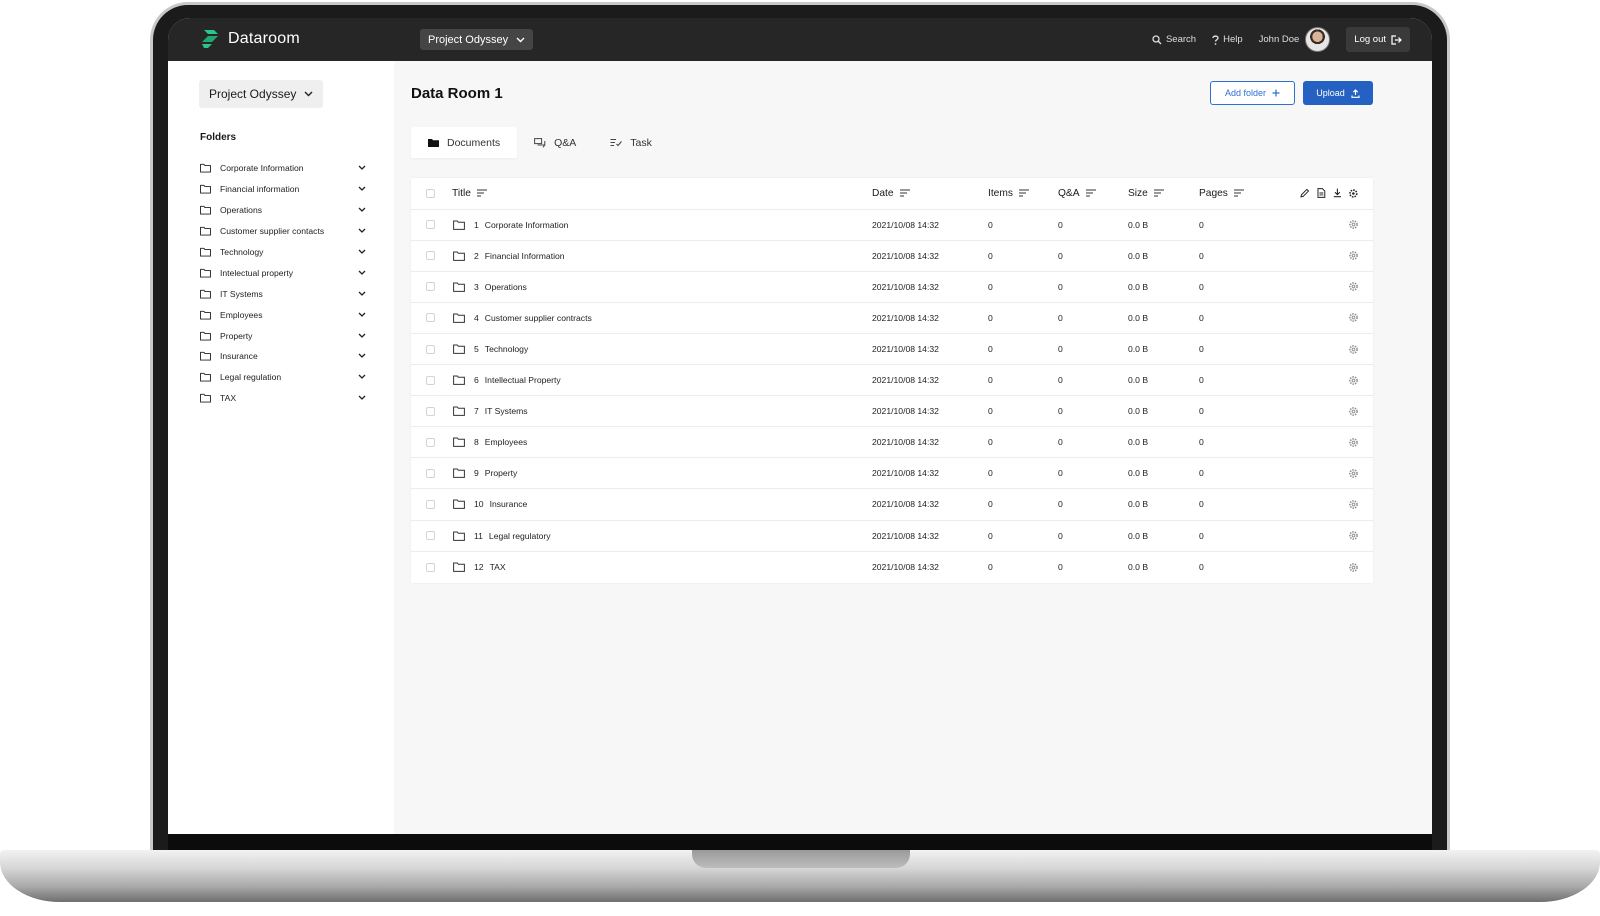 The image size is (1600, 916). What do you see at coordinates (283, 252) in the screenshot?
I see `sidebar-folder-item: Technology` at bounding box center [283, 252].